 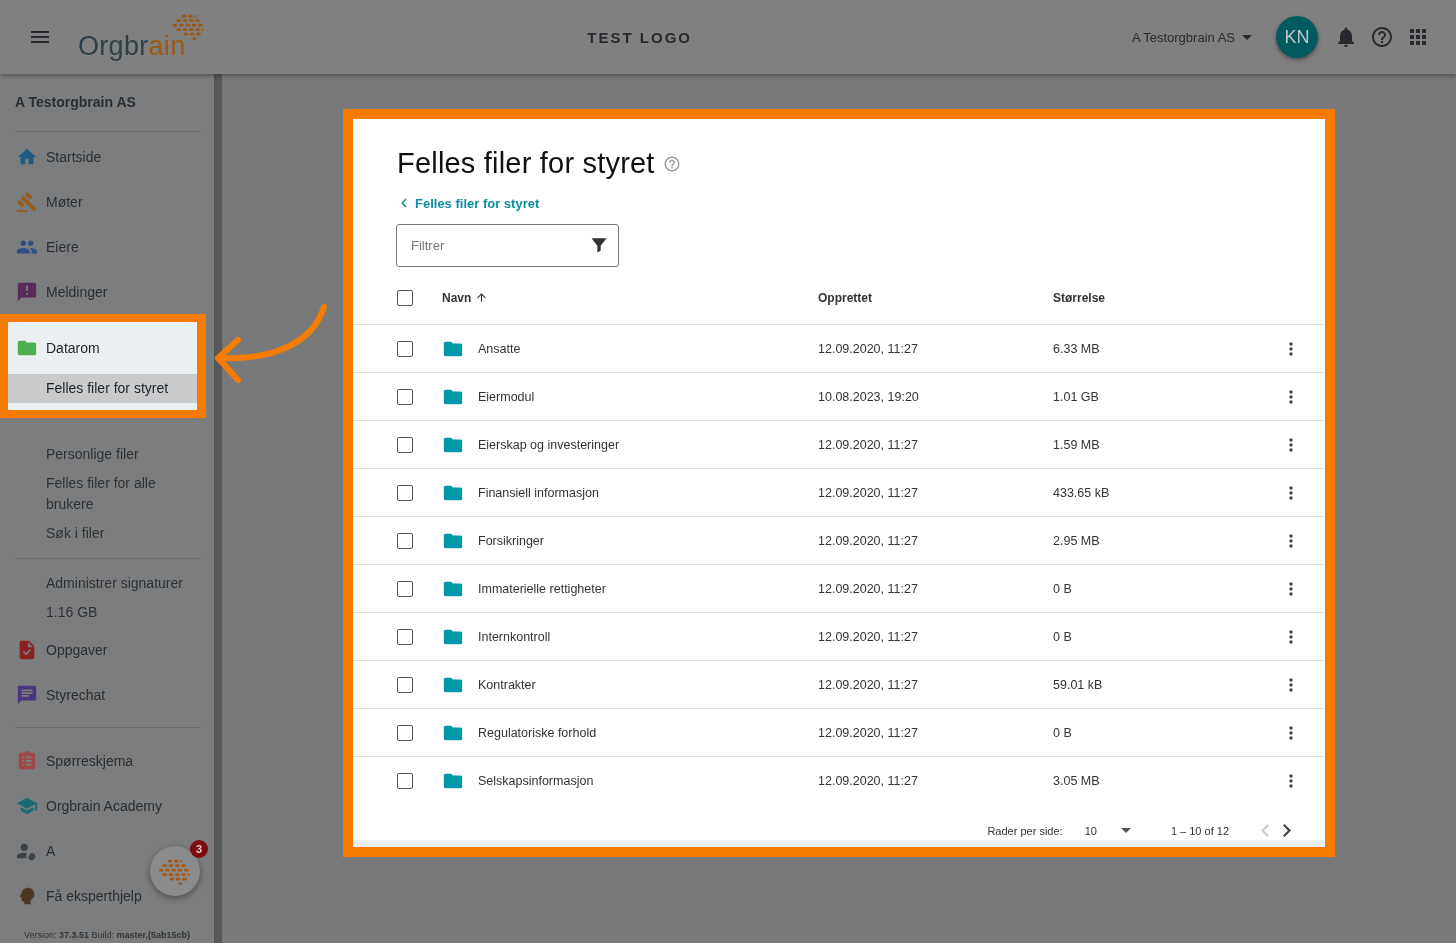 I want to click on filter-field: Filtrer, so click(x=507, y=245).